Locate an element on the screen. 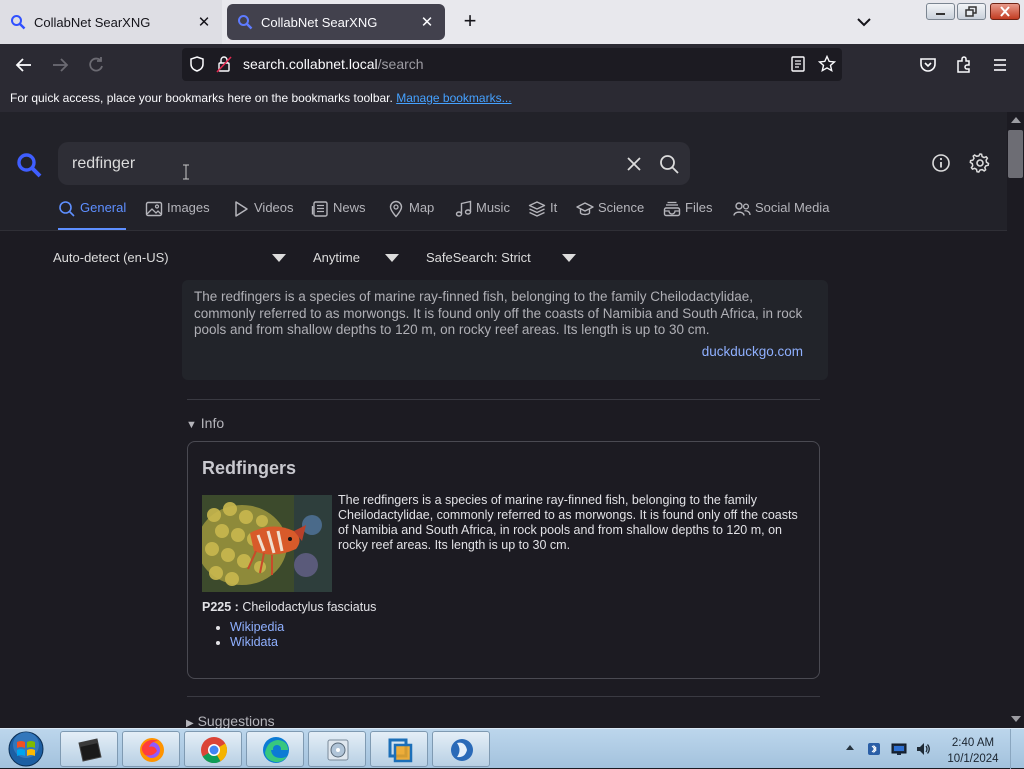 The width and height of the screenshot is (1024, 769). url-path: /search is located at coordinates (400, 64).